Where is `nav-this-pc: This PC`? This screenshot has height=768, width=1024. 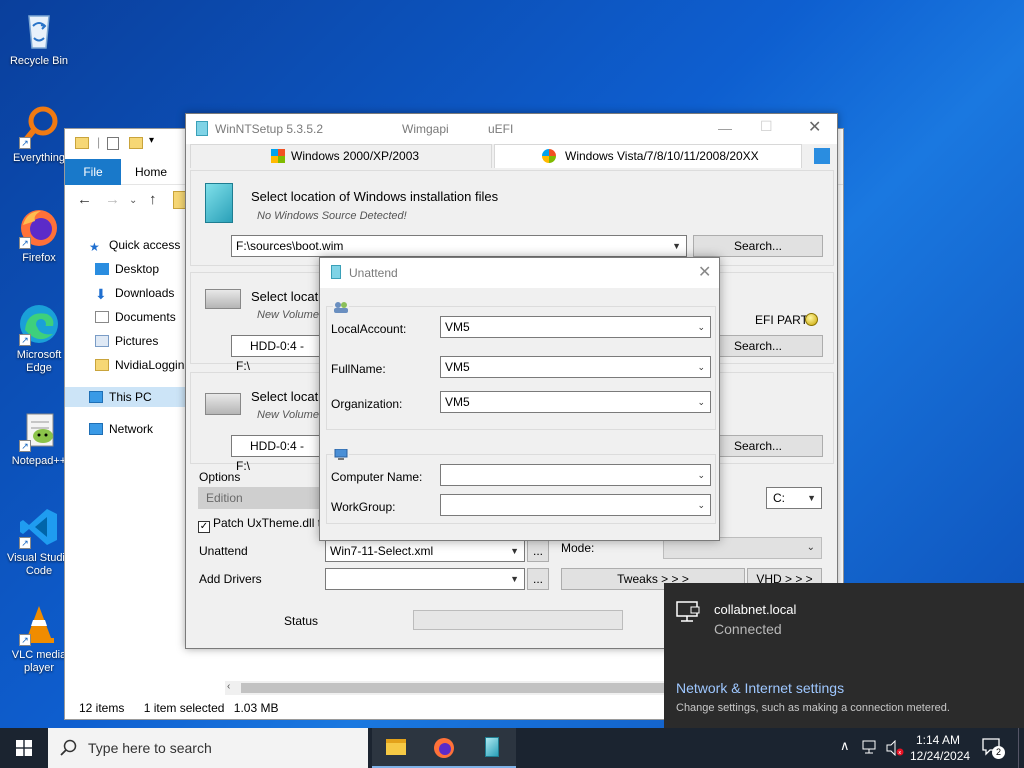 nav-this-pc: This PC is located at coordinates (126, 397).